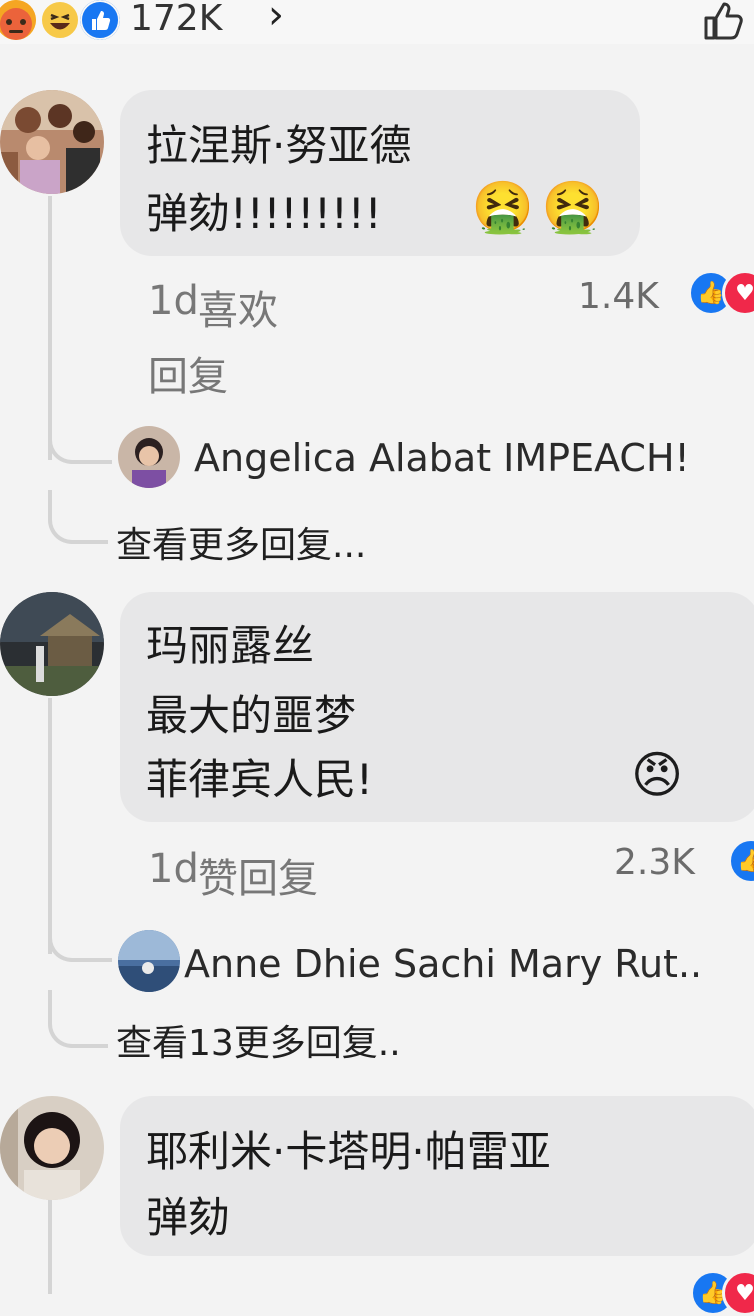  What do you see at coordinates (654, 862) in the screenshot?
I see `comment-reaction-count: 2.3K` at bounding box center [654, 862].